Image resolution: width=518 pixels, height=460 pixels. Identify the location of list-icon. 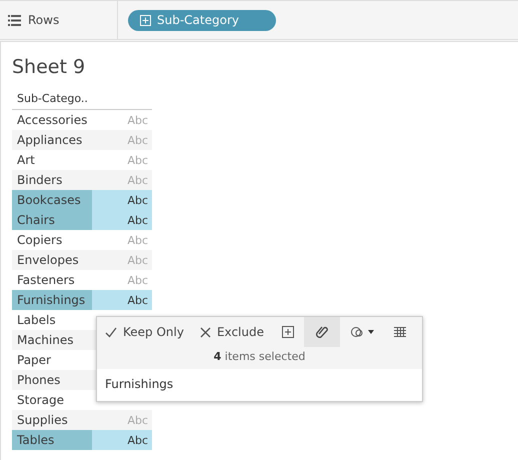
(14, 20).